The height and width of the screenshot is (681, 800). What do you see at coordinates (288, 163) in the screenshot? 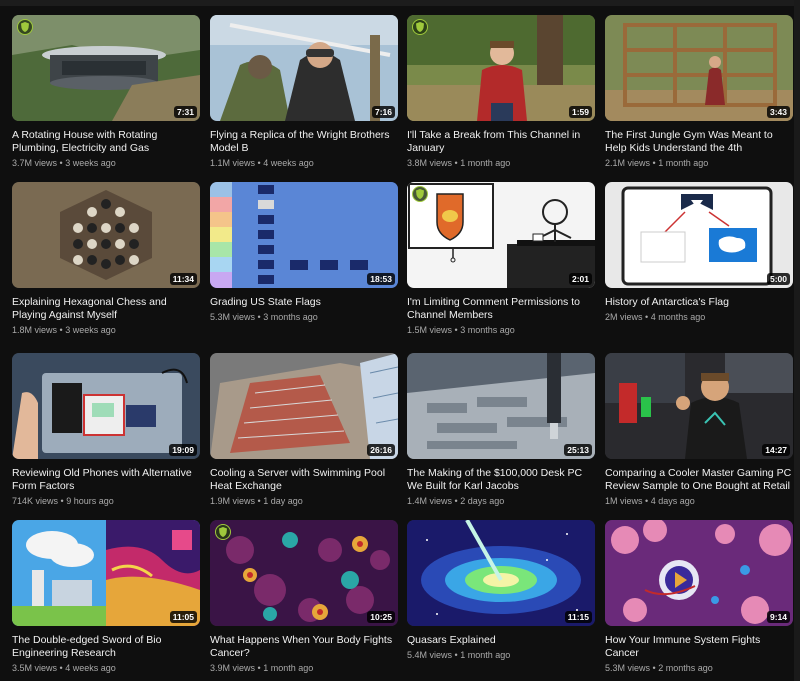
I see `upload-age: 4 weeks ago` at bounding box center [288, 163].